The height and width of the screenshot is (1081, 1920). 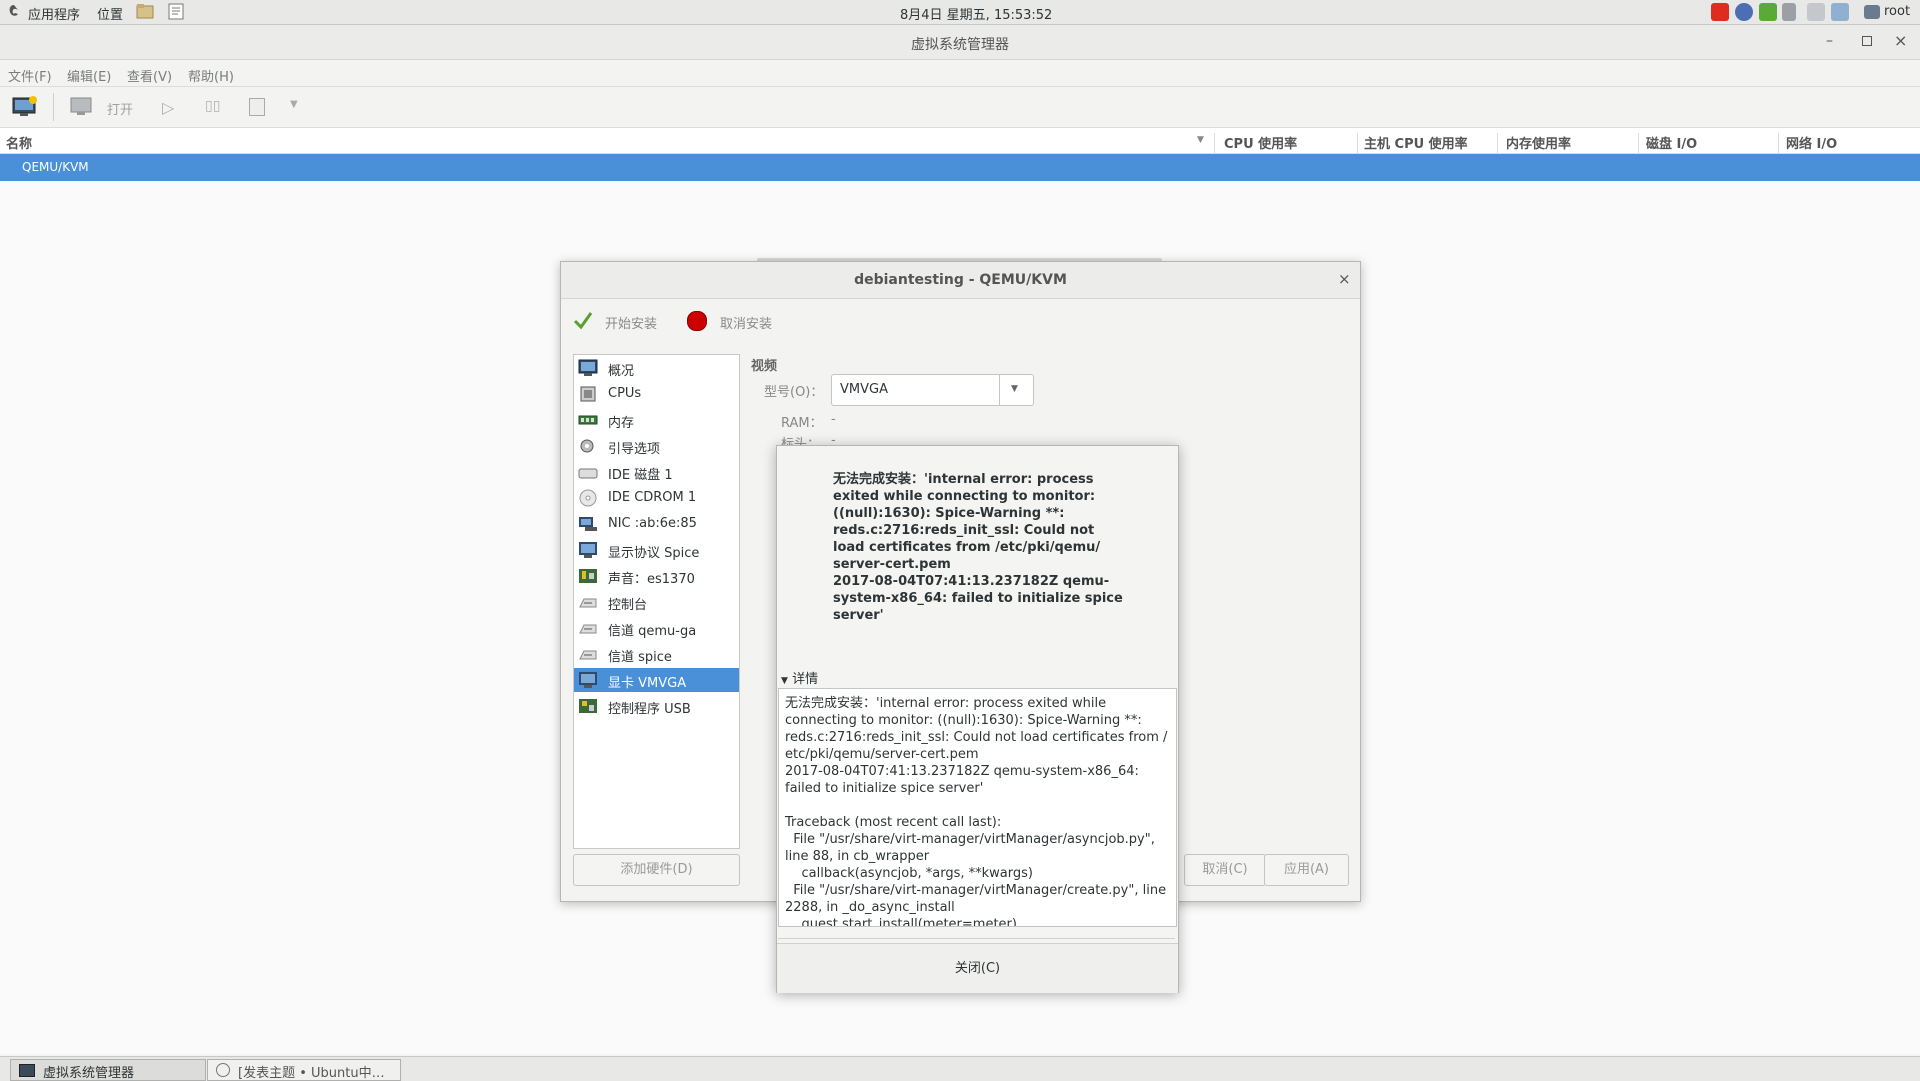 What do you see at coordinates (14, 11) in the screenshot?
I see `apps-menu-icon` at bounding box center [14, 11].